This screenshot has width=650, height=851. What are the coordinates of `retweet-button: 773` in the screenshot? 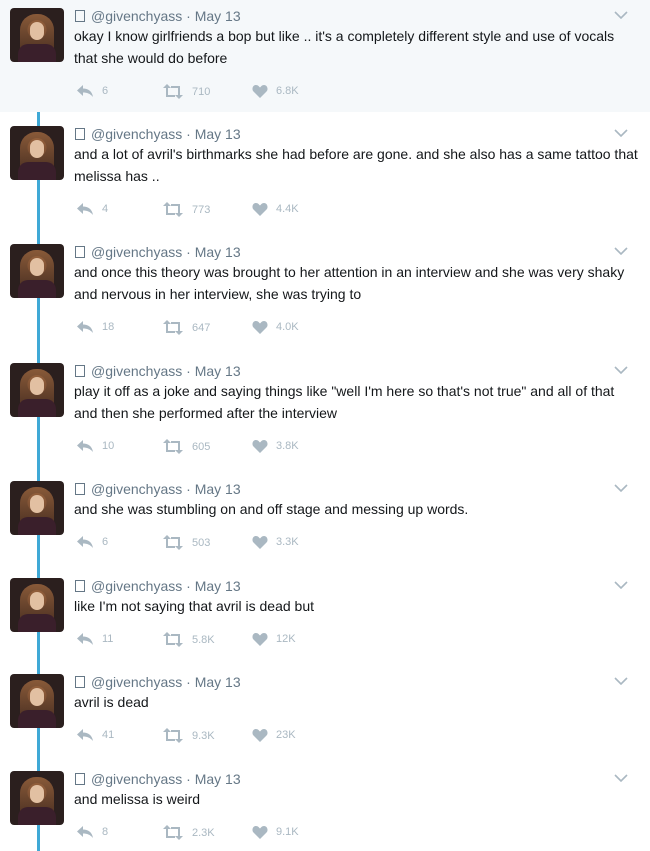 It's located at (186, 209).